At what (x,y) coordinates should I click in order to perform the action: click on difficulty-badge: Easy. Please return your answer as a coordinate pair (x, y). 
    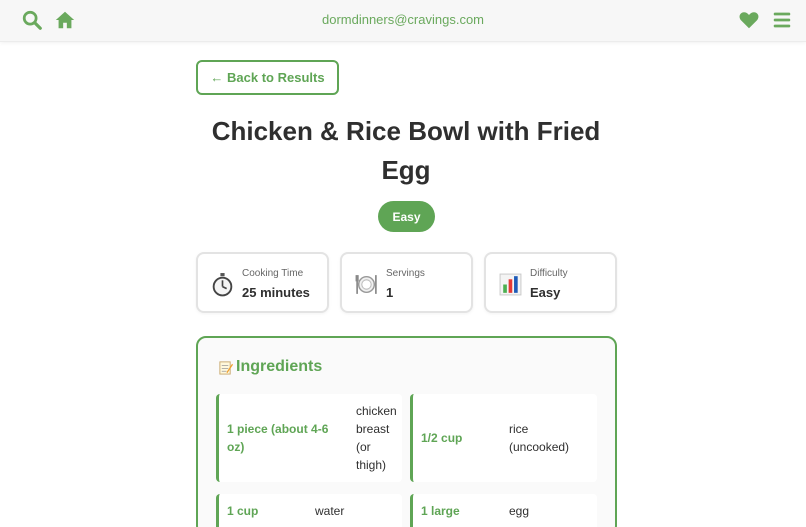
    Looking at the image, I should click on (406, 216).